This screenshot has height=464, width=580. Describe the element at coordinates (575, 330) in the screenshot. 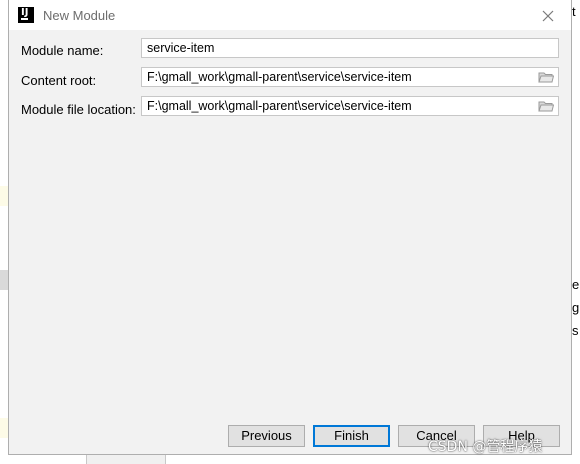

I see `background-text-fragment: s` at that location.